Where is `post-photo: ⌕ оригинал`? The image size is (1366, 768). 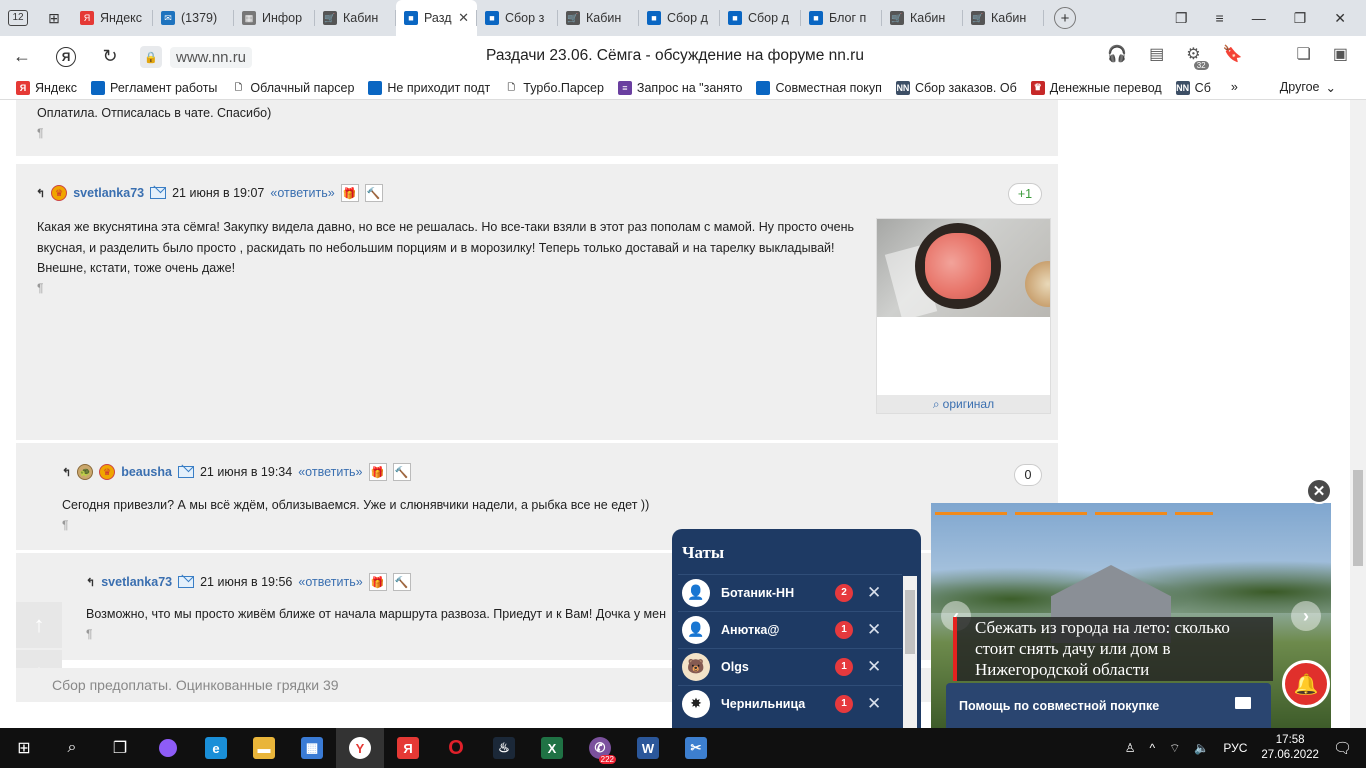 post-photo: ⌕ оригинал is located at coordinates (963, 316).